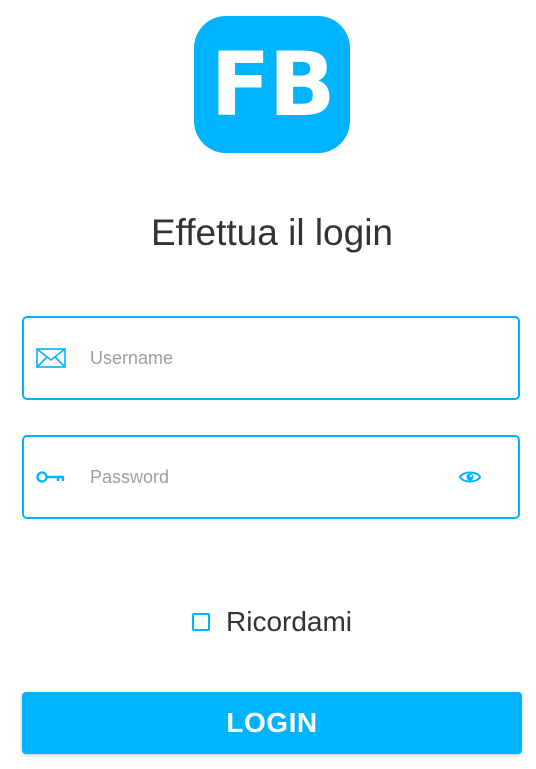 The image size is (536, 769). What do you see at coordinates (201, 622) in the screenshot?
I see `remember-me-checkbox` at bounding box center [201, 622].